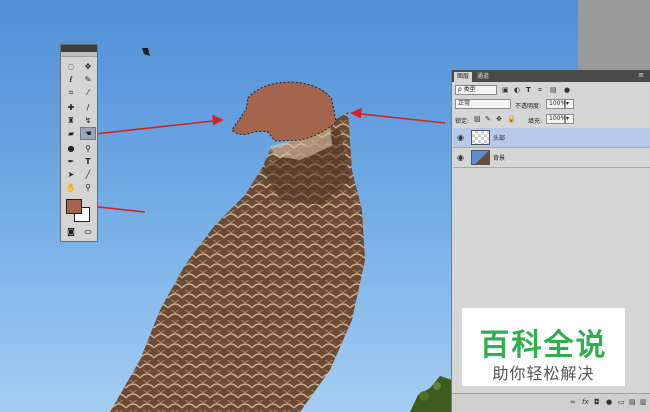 The image size is (650, 412). What do you see at coordinates (71, 66) in the screenshot?
I see `marquee-icon: ◌` at bounding box center [71, 66].